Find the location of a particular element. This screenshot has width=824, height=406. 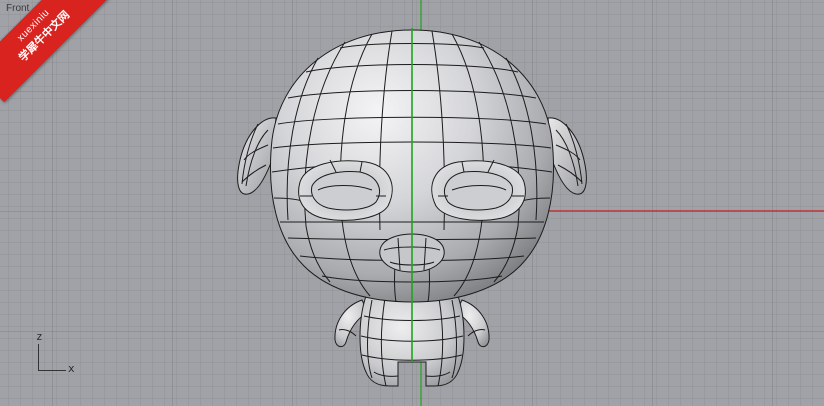

axis-indicator: z x is located at coordinates (55, 352).